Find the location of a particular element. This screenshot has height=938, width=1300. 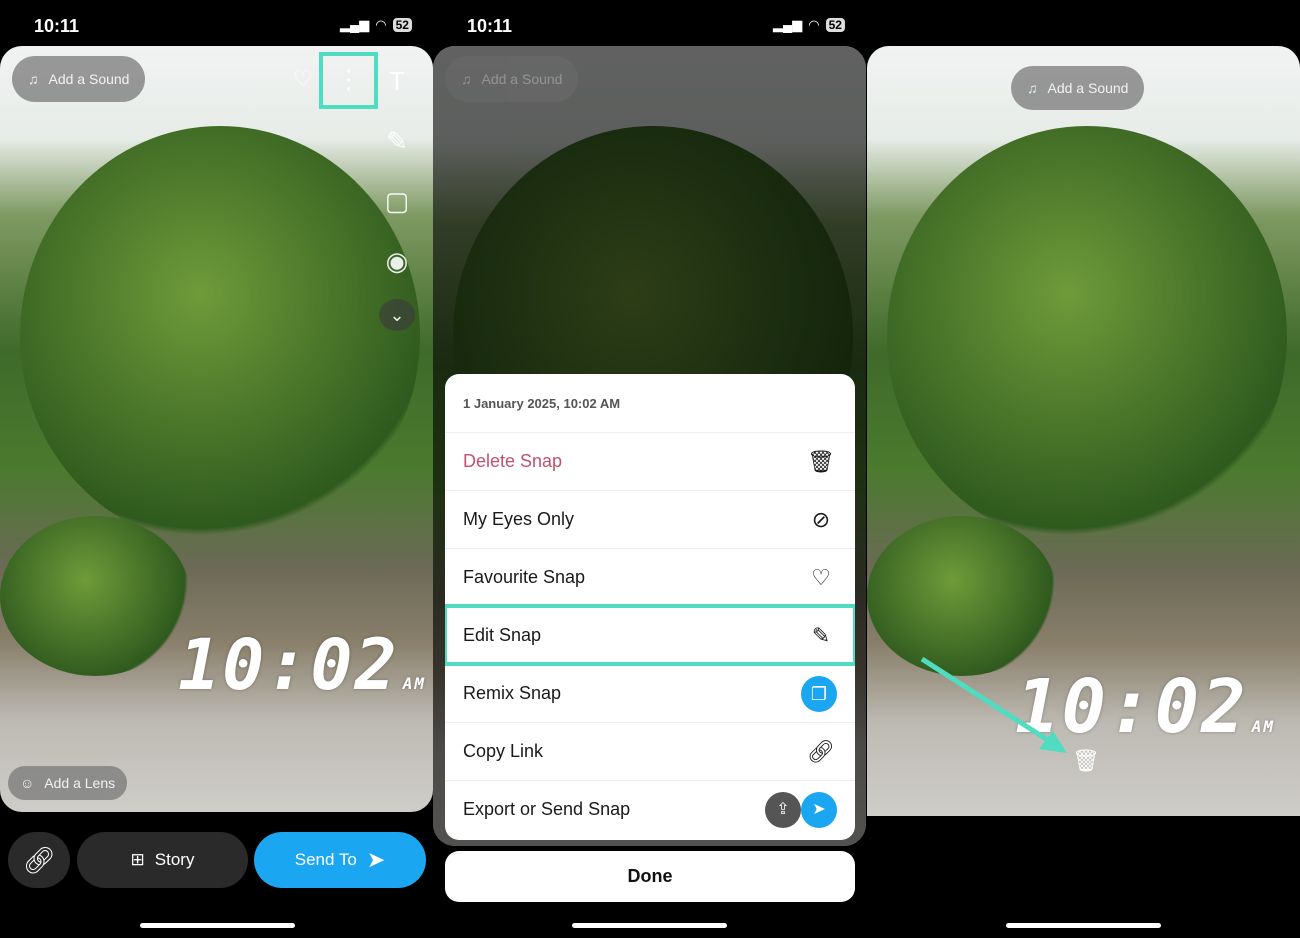

menu-item-label: Favourite Snap is located at coordinates (524, 577).